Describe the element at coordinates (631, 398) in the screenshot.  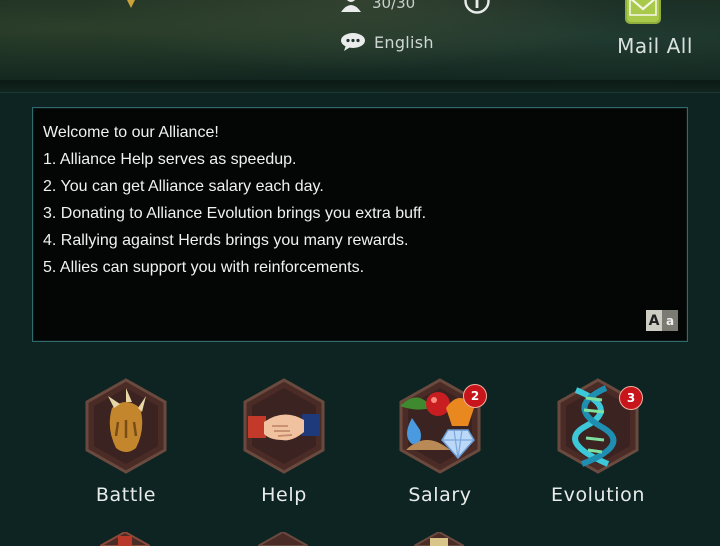
I see `evolution-badge: 3` at that location.